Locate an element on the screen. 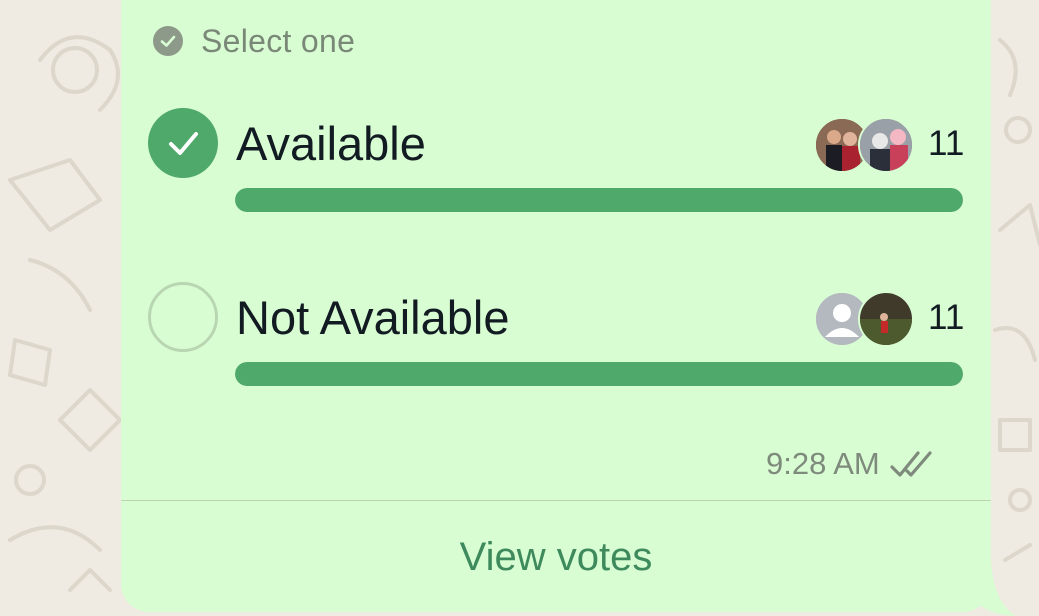 This screenshot has height=616, width=1039. message-meta: 9:28 AM is located at coordinates (851, 464).